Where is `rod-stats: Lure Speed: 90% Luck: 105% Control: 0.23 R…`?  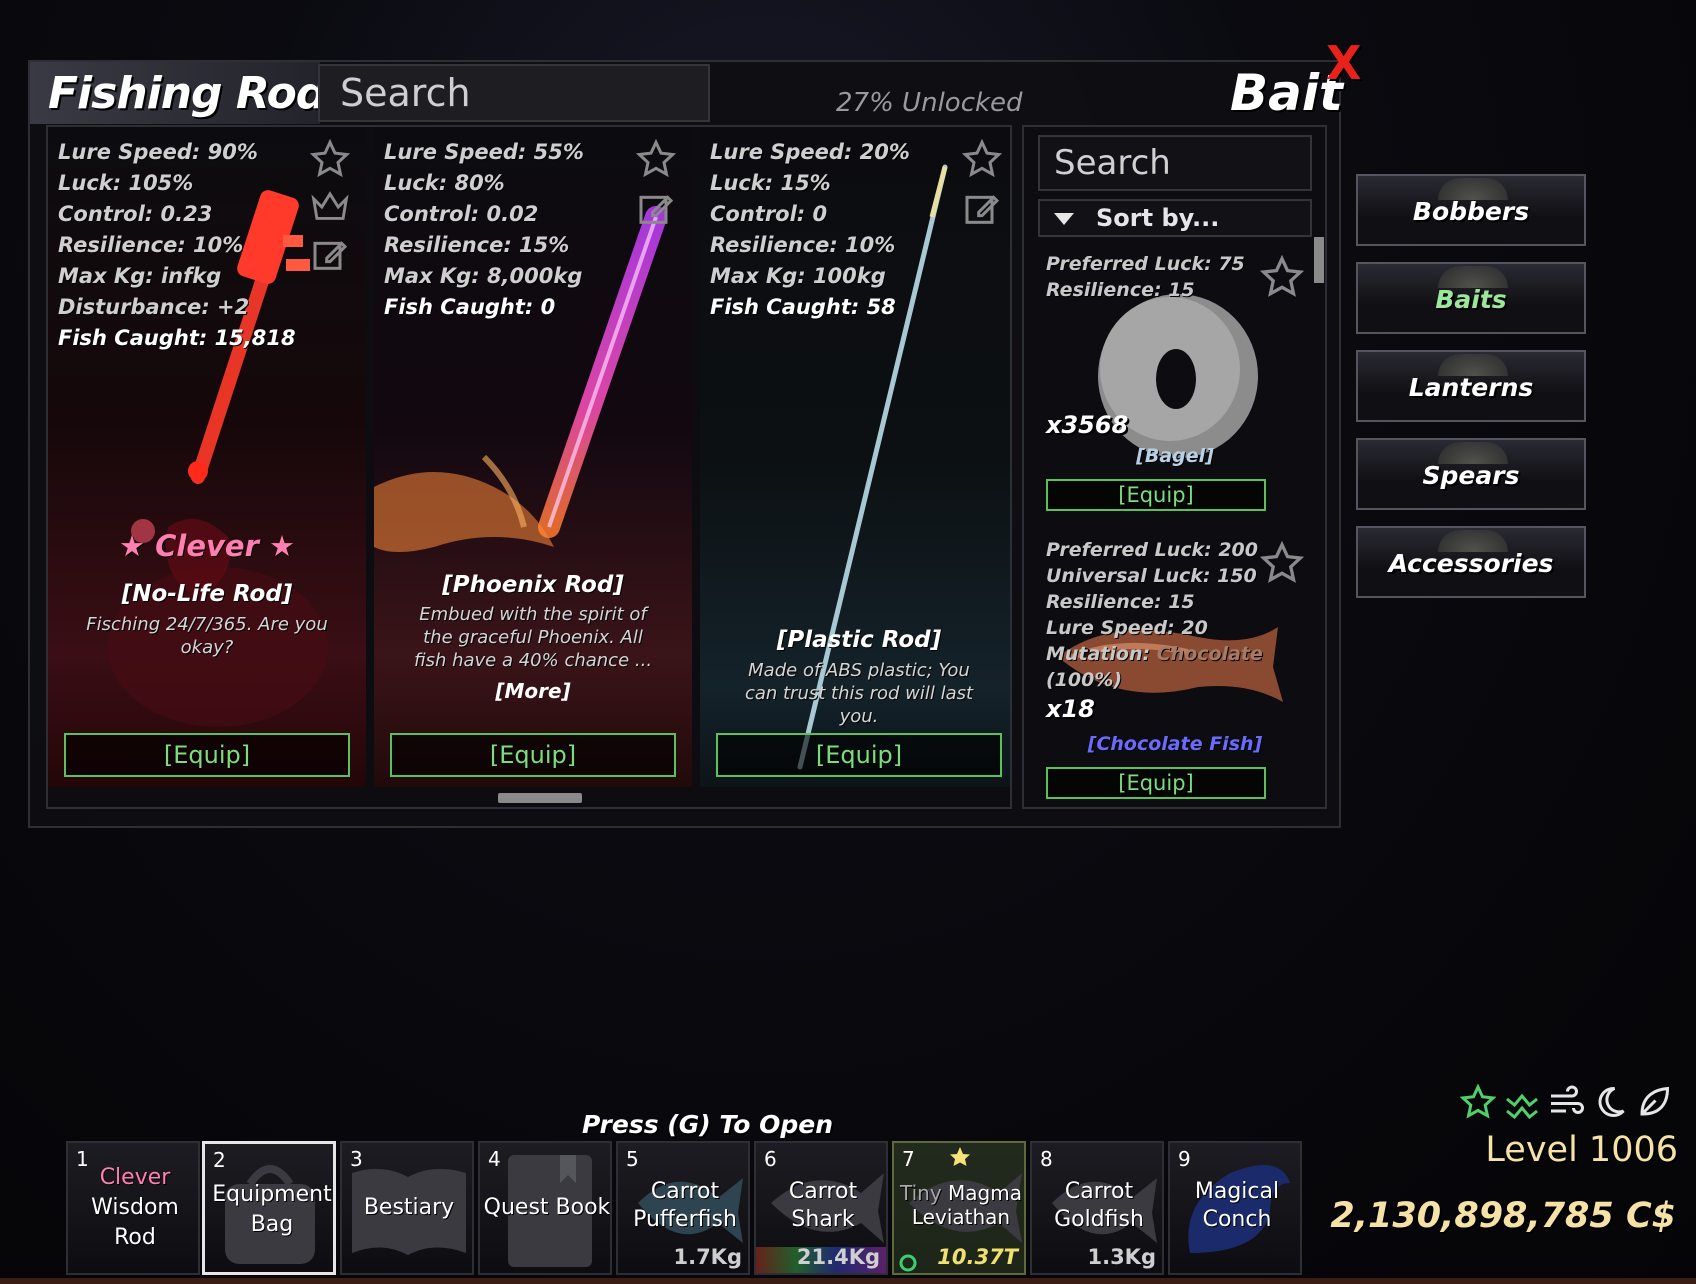 rod-stats: Lure Speed: 90% Luck: 105% Control: 0.23 R… is located at coordinates (177, 245).